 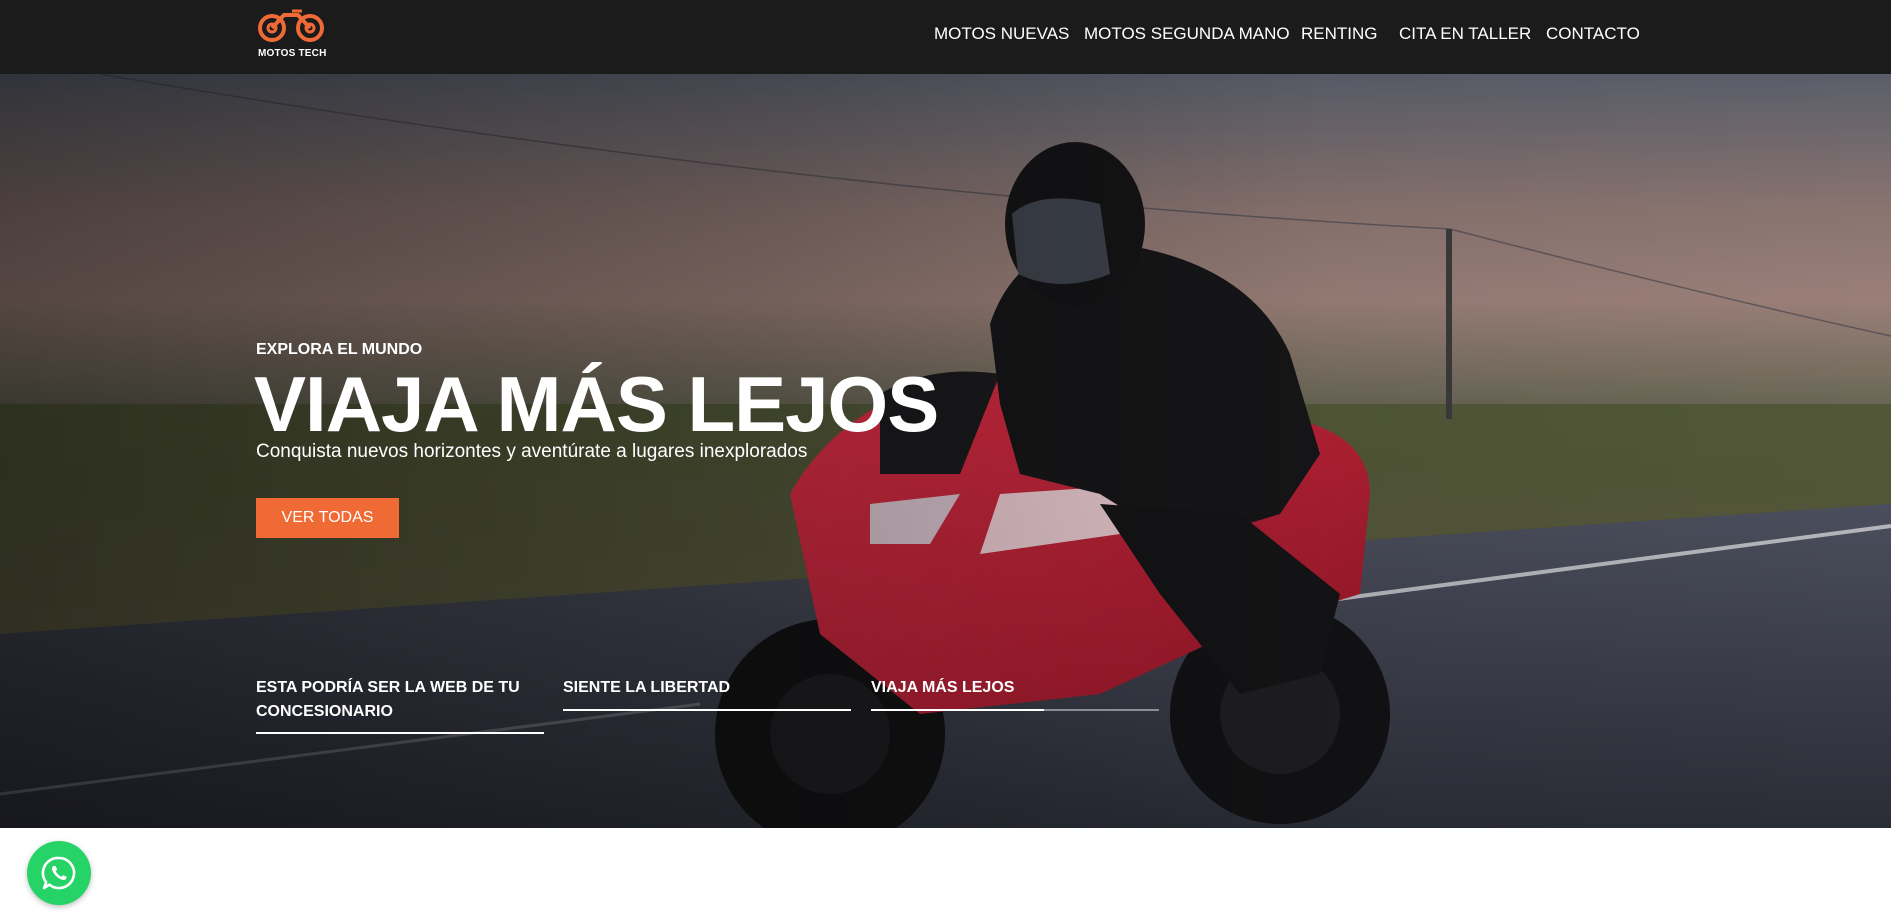 I want to click on whatsapp-icon, so click(x=58, y=873).